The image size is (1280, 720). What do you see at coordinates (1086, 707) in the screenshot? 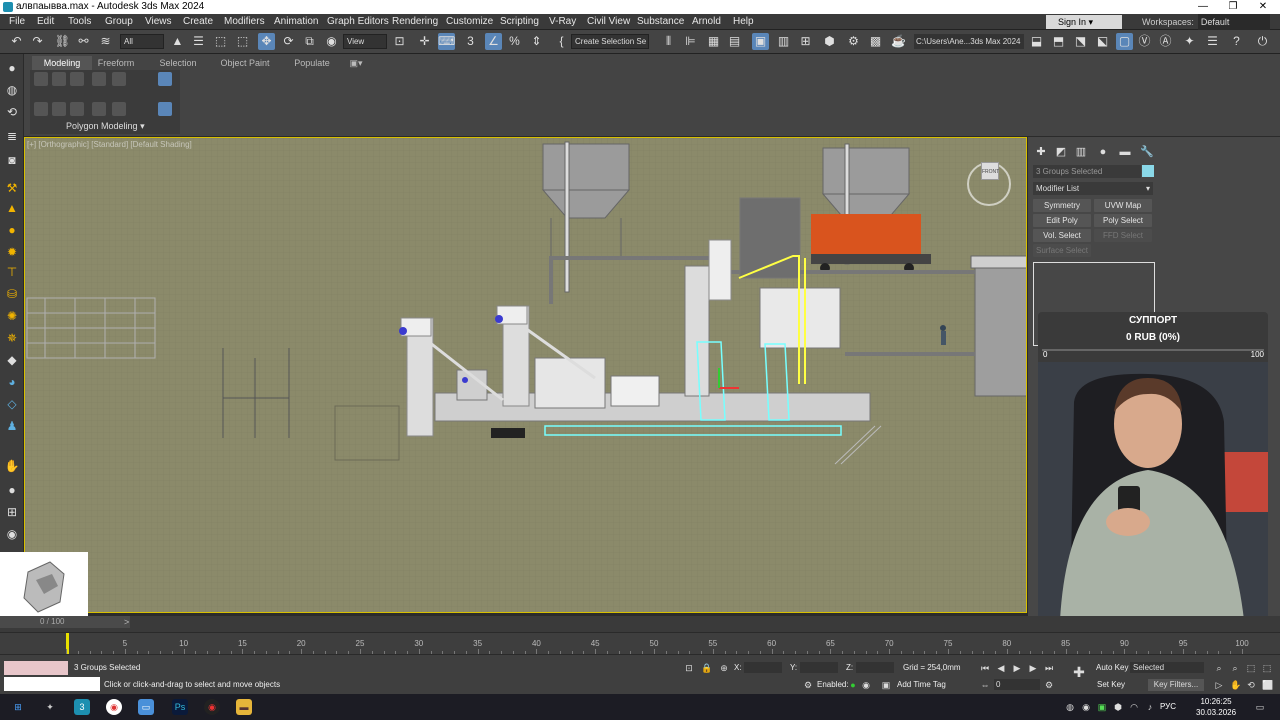
I see `tray-icon-2: ◉` at bounding box center [1086, 707].